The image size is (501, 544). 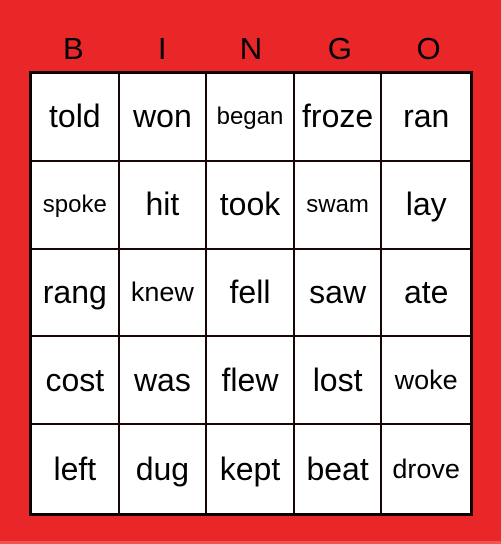 What do you see at coordinates (76, 381) in the screenshot?
I see `bingo-cell: cost` at bounding box center [76, 381].